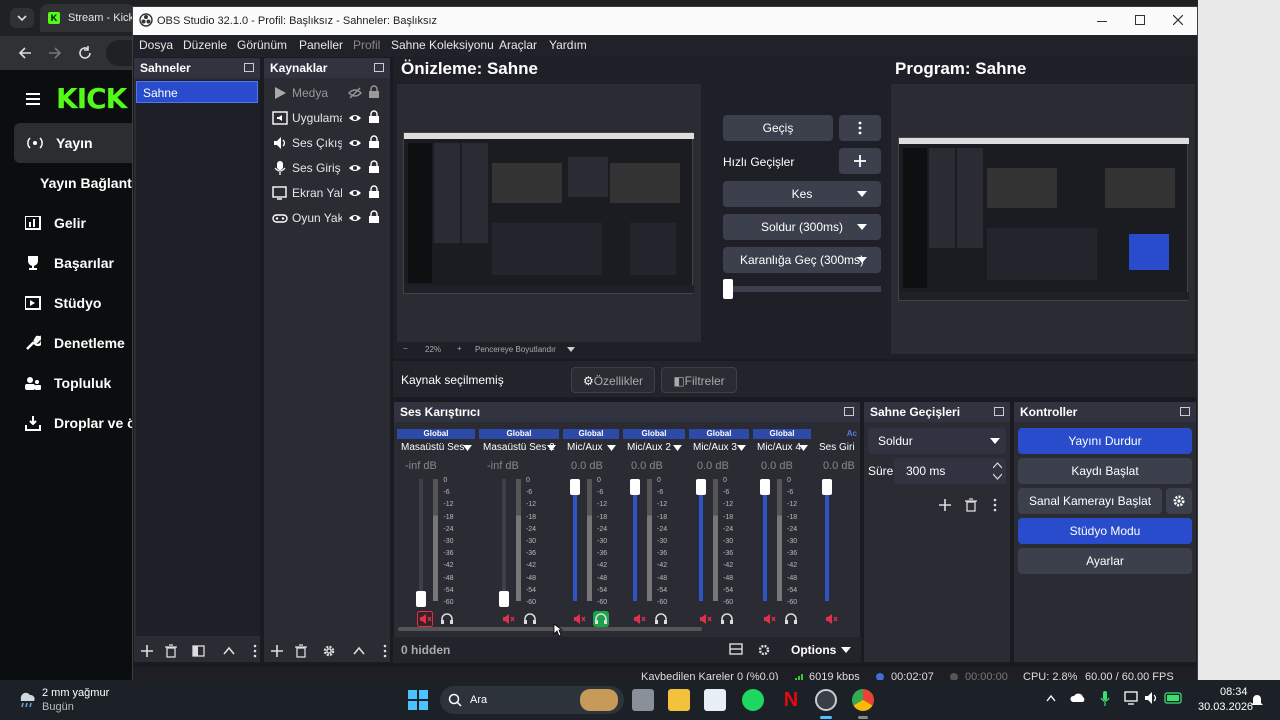 This screenshot has height=720, width=1280. What do you see at coordinates (1105, 471) in the screenshot?
I see `start-recording-button: Kaydı Başlat` at bounding box center [1105, 471].